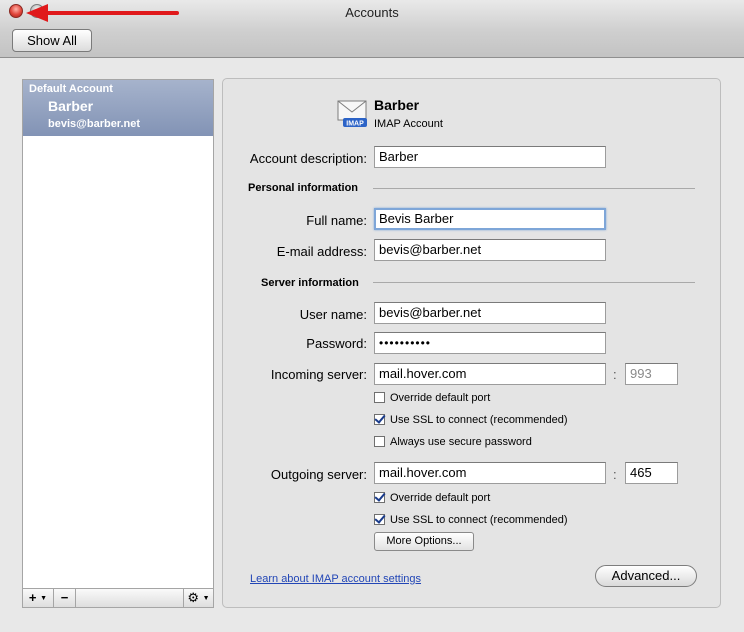 The height and width of the screenshot is (632, 744). What do you see at coordinates (352, 114) in the screenshot?
I see `imap-mail-icon: IMAP` at bounding box center [352, 114].